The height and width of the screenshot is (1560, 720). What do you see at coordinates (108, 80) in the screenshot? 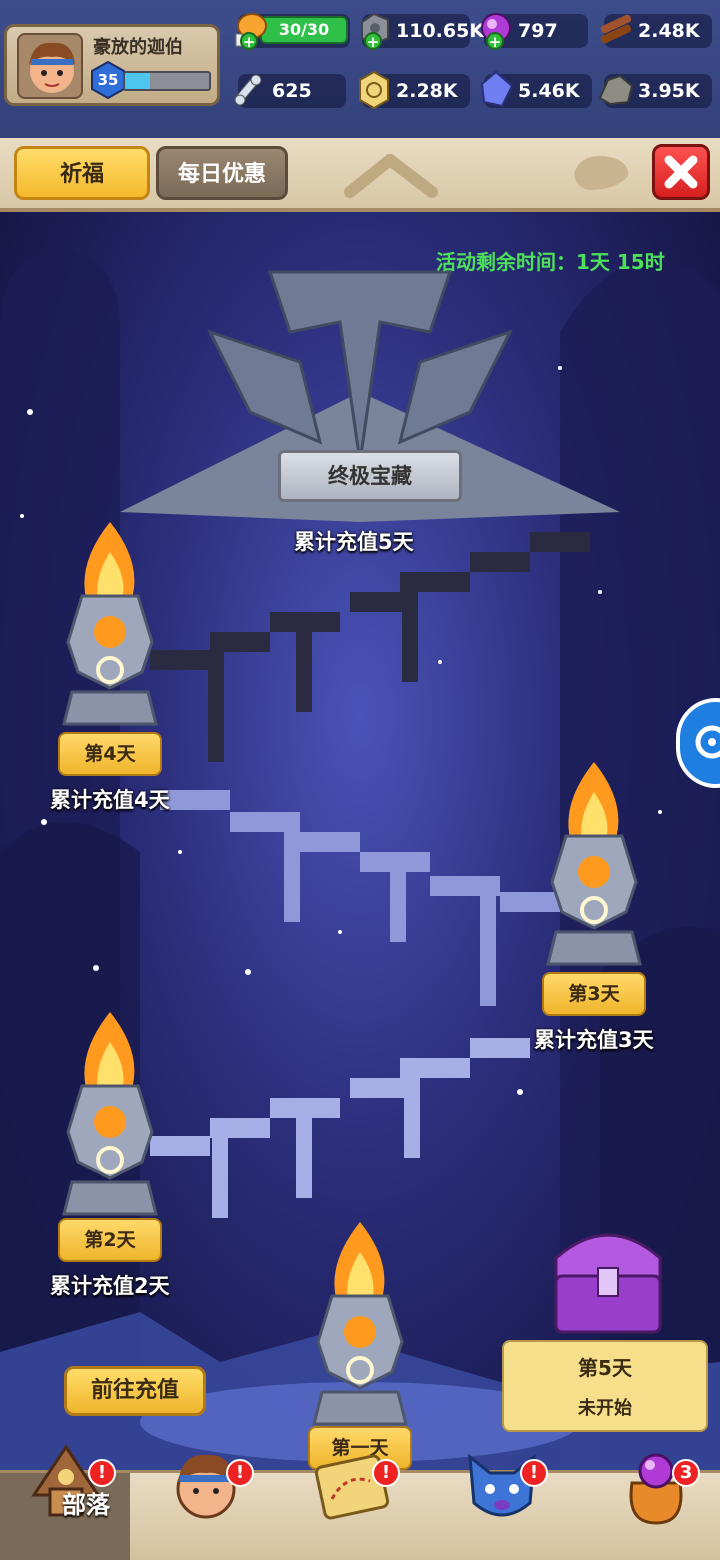
I see `player-level: 35` at bounding box center [108, 80].